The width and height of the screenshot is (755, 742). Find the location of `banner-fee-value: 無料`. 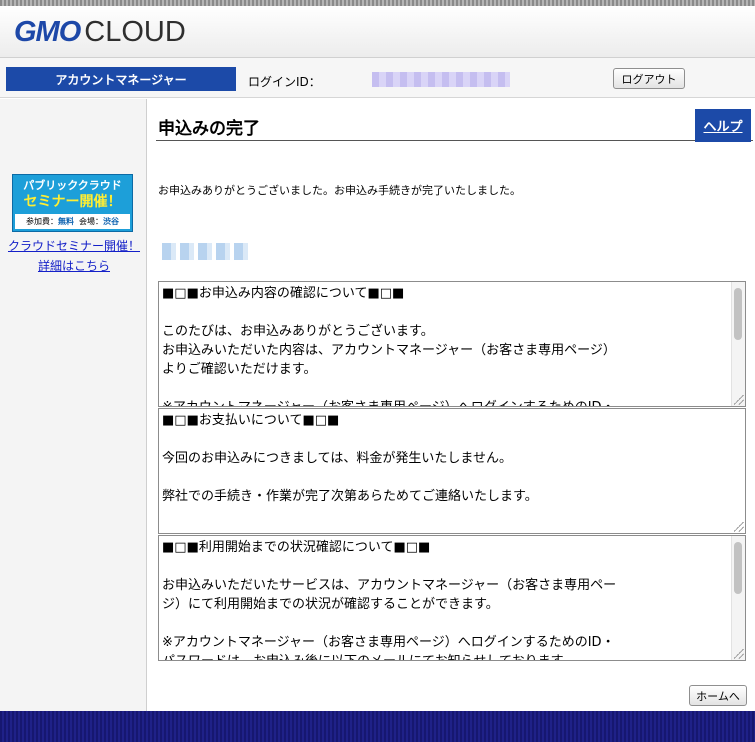

banner-fee-value: 無料 is located at coordinates (66, 221).